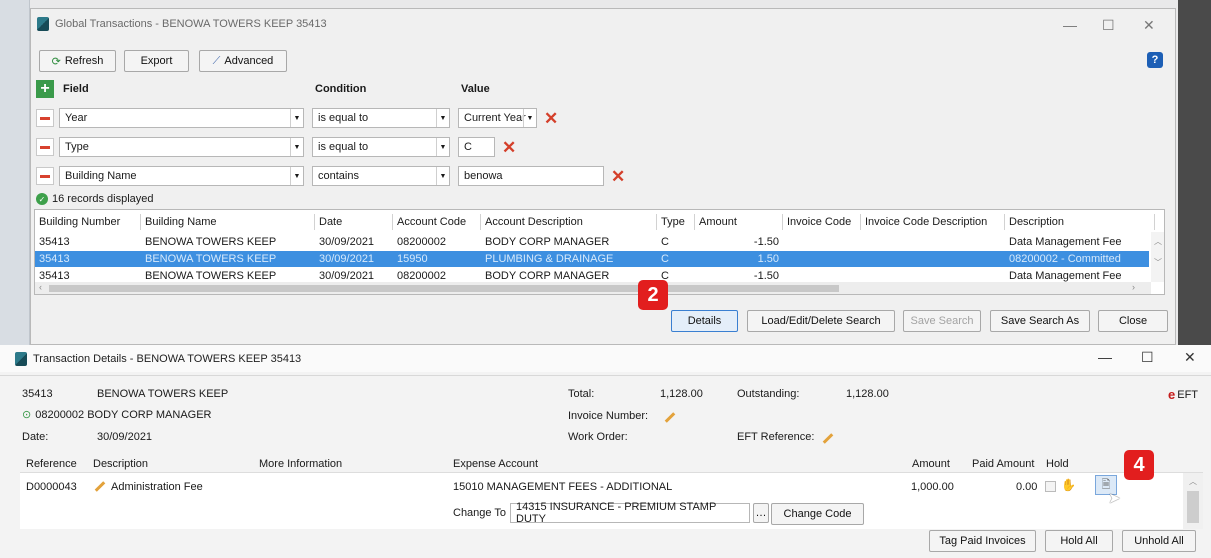 The width and height of the screenshot is (1211, 558). What do you see at coordinates (531, 176) in the screenshot?
I see `value-input: benowa` at bounding box center [531, 176].